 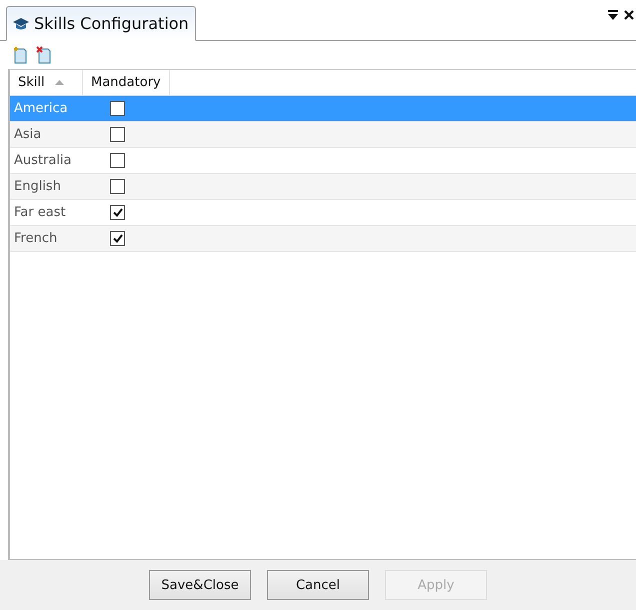 What do you see at coordinates (41, 108) in the screenshot?
I see `skill-cell-text: America` at bounding box center [41, 108].